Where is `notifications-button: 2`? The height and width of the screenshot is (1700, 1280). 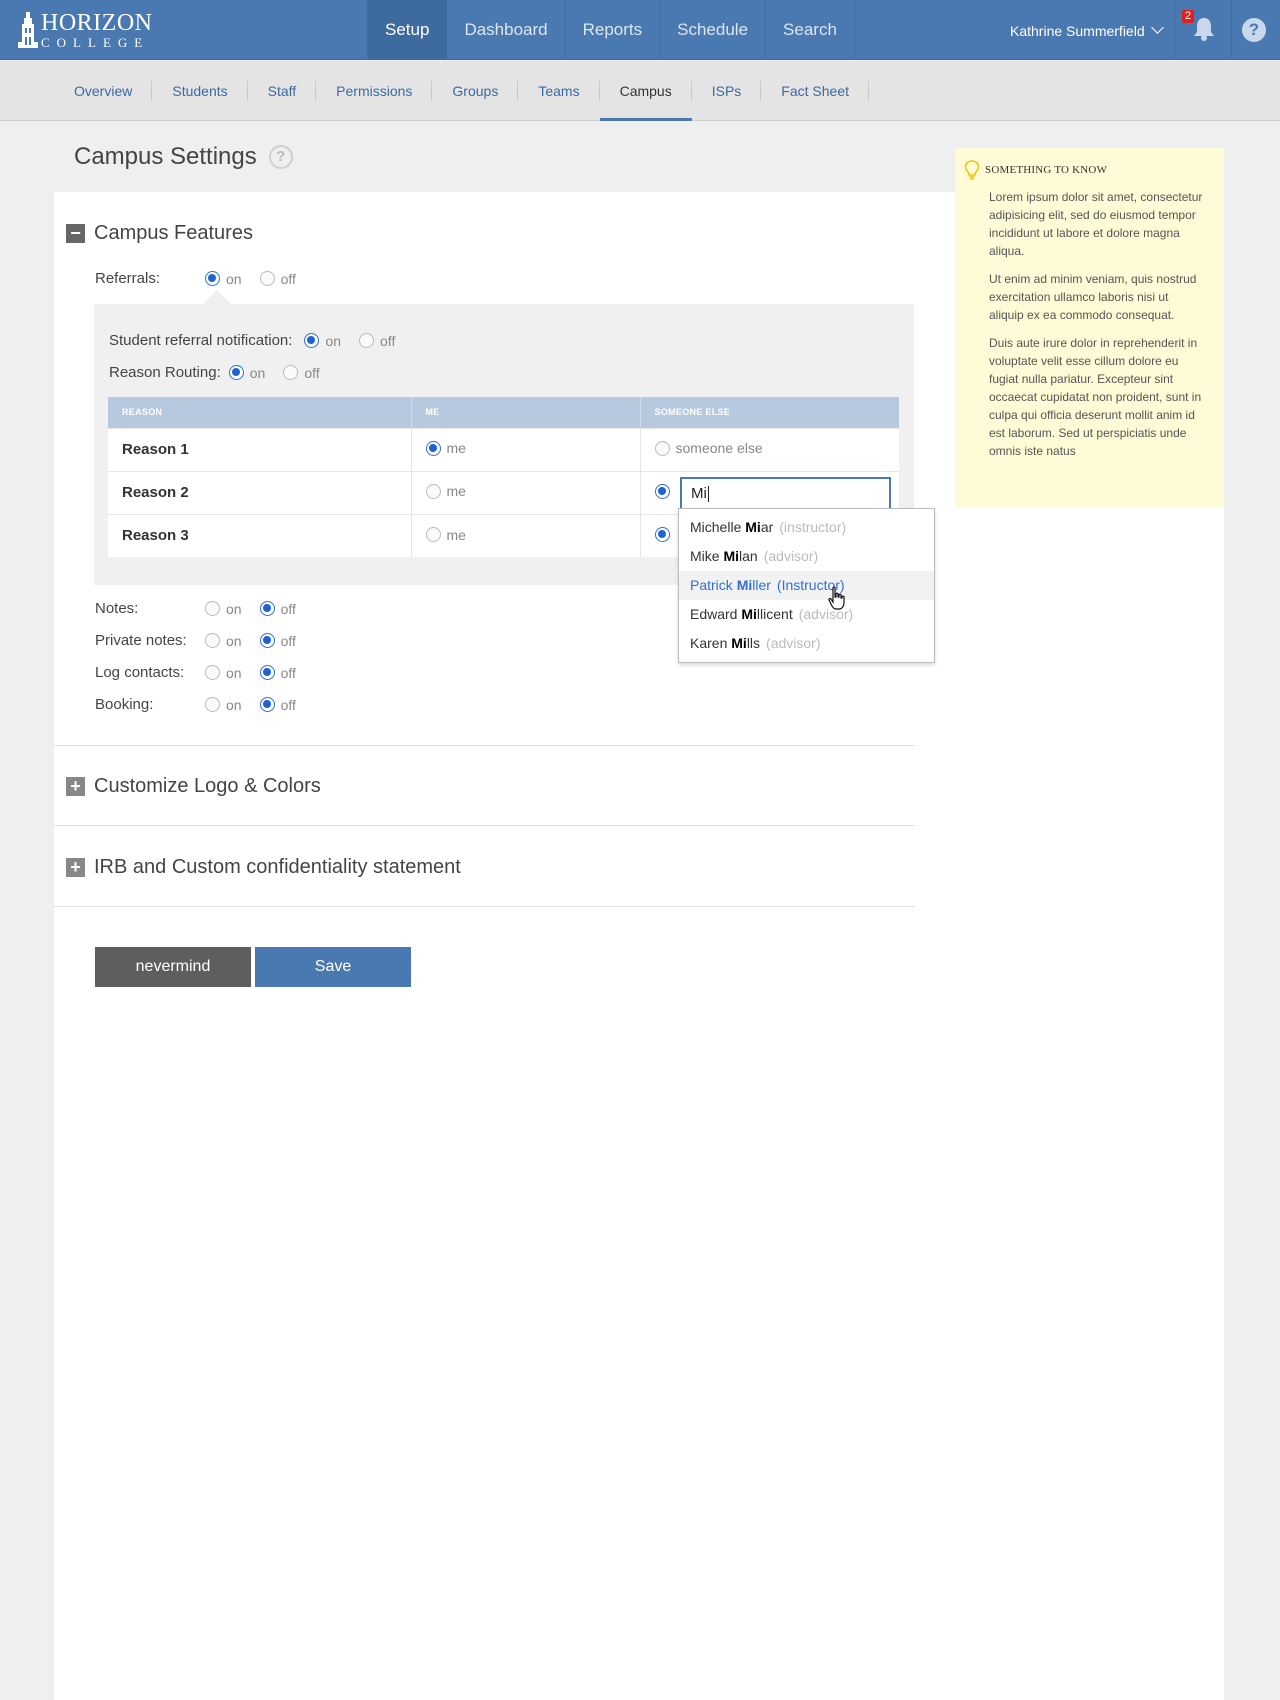
notifications-button: 2 is located at coordinates (1203, 30).